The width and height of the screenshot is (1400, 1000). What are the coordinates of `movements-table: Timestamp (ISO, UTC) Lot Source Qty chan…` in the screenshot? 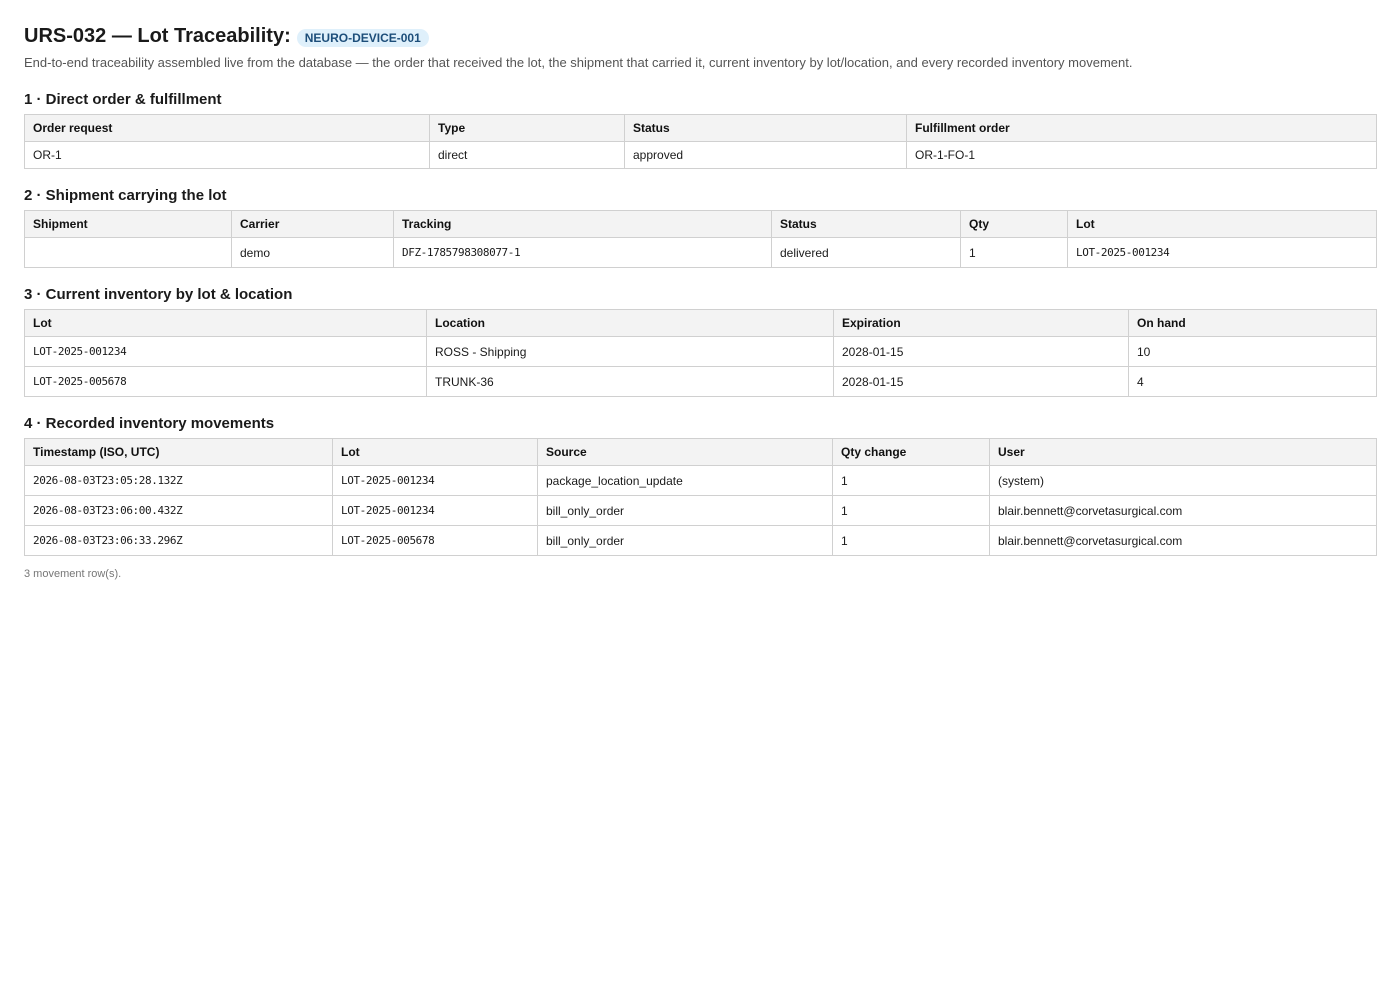 It's located at (700, 497).